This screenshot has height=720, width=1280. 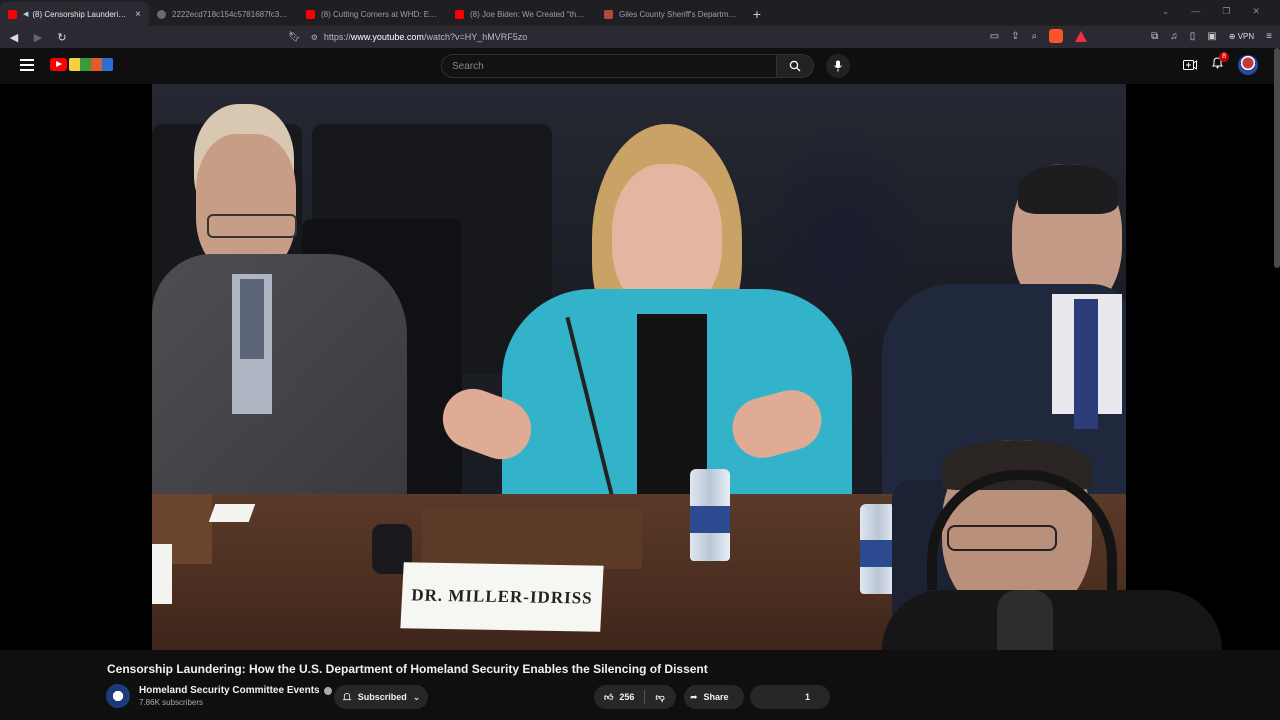 I want to click on voice-search-button, so click(x=838, y=66).